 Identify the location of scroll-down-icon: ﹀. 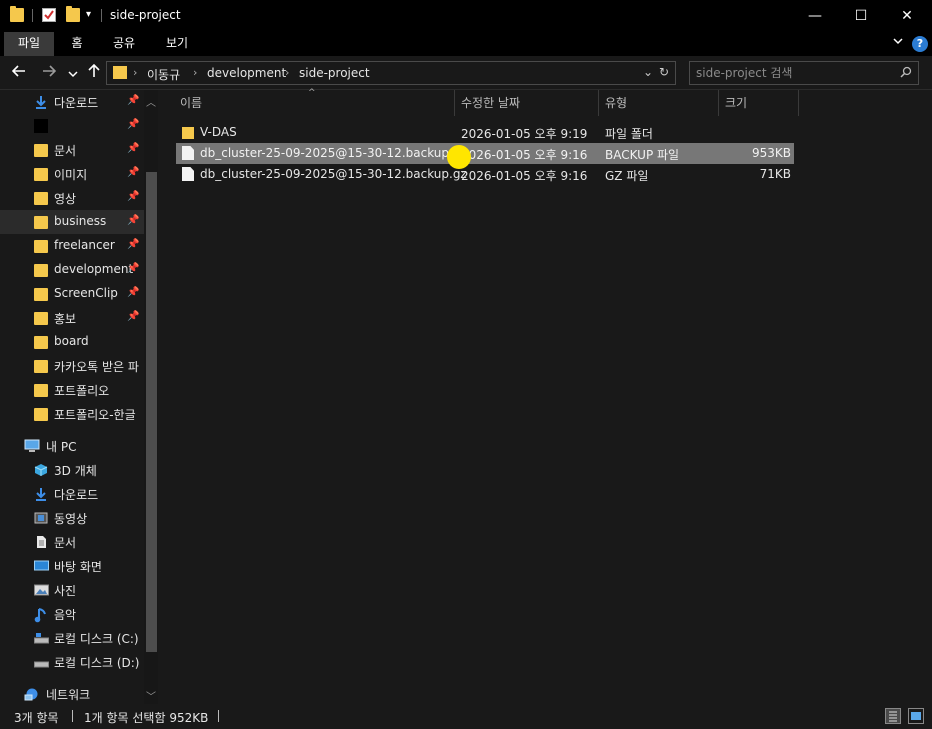
(151, 695).